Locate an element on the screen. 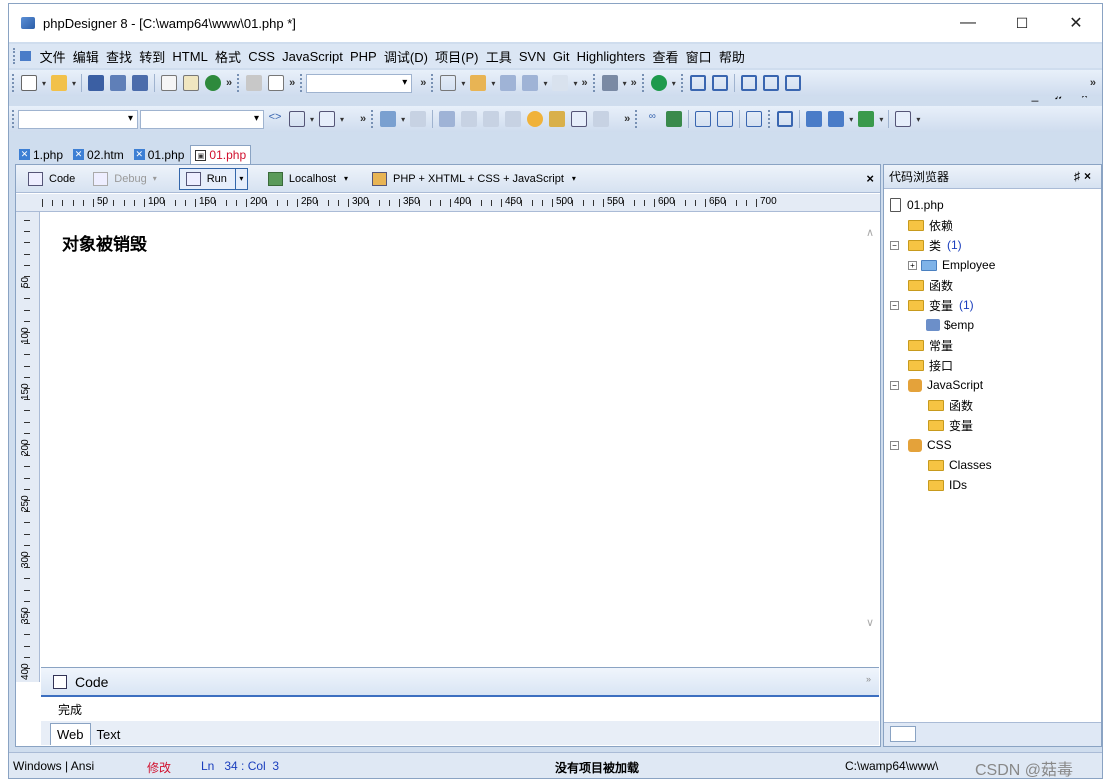 This screenshot has width=1107, height=782. save-all-icon is located at coordinates (140, 83).